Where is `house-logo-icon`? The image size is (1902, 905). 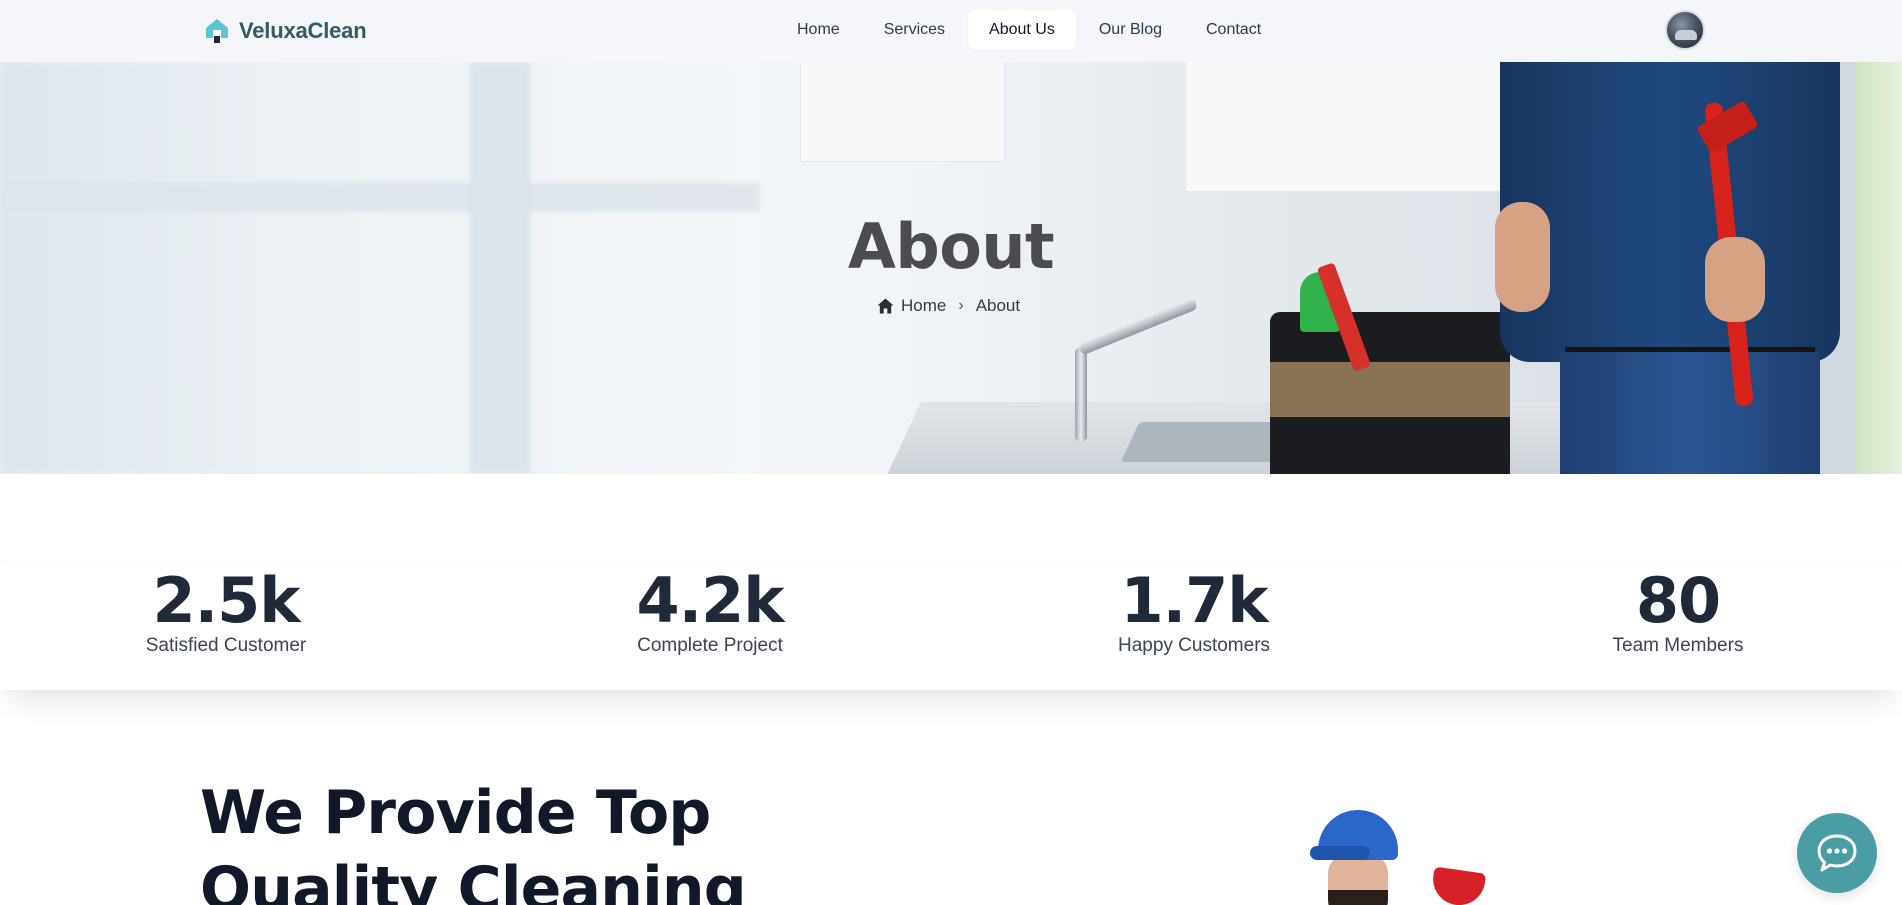 house-logo-icon is located at coordinates (217, 31).